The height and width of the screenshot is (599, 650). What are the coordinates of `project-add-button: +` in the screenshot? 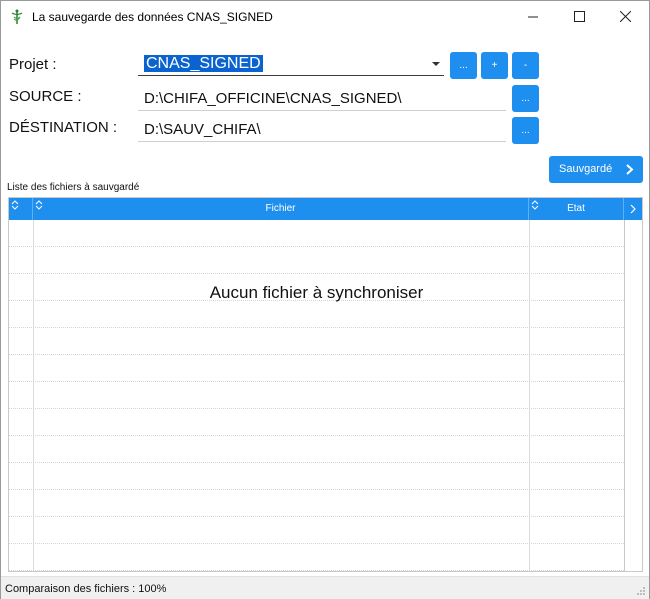 It's located at (494, 65).